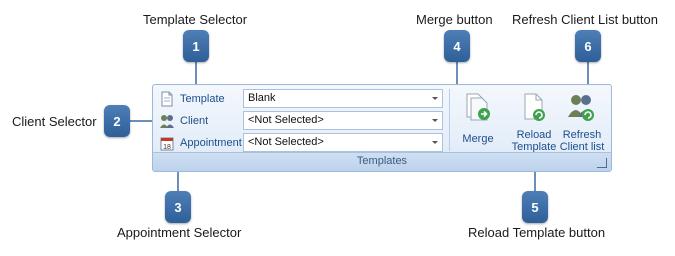 This screenshot has width=675, height=256. What do you see at coordinates (286, 142) in the screenshot?
I see `appointment-combo-value: <Not Selected>` at bounding box center [286, 142].